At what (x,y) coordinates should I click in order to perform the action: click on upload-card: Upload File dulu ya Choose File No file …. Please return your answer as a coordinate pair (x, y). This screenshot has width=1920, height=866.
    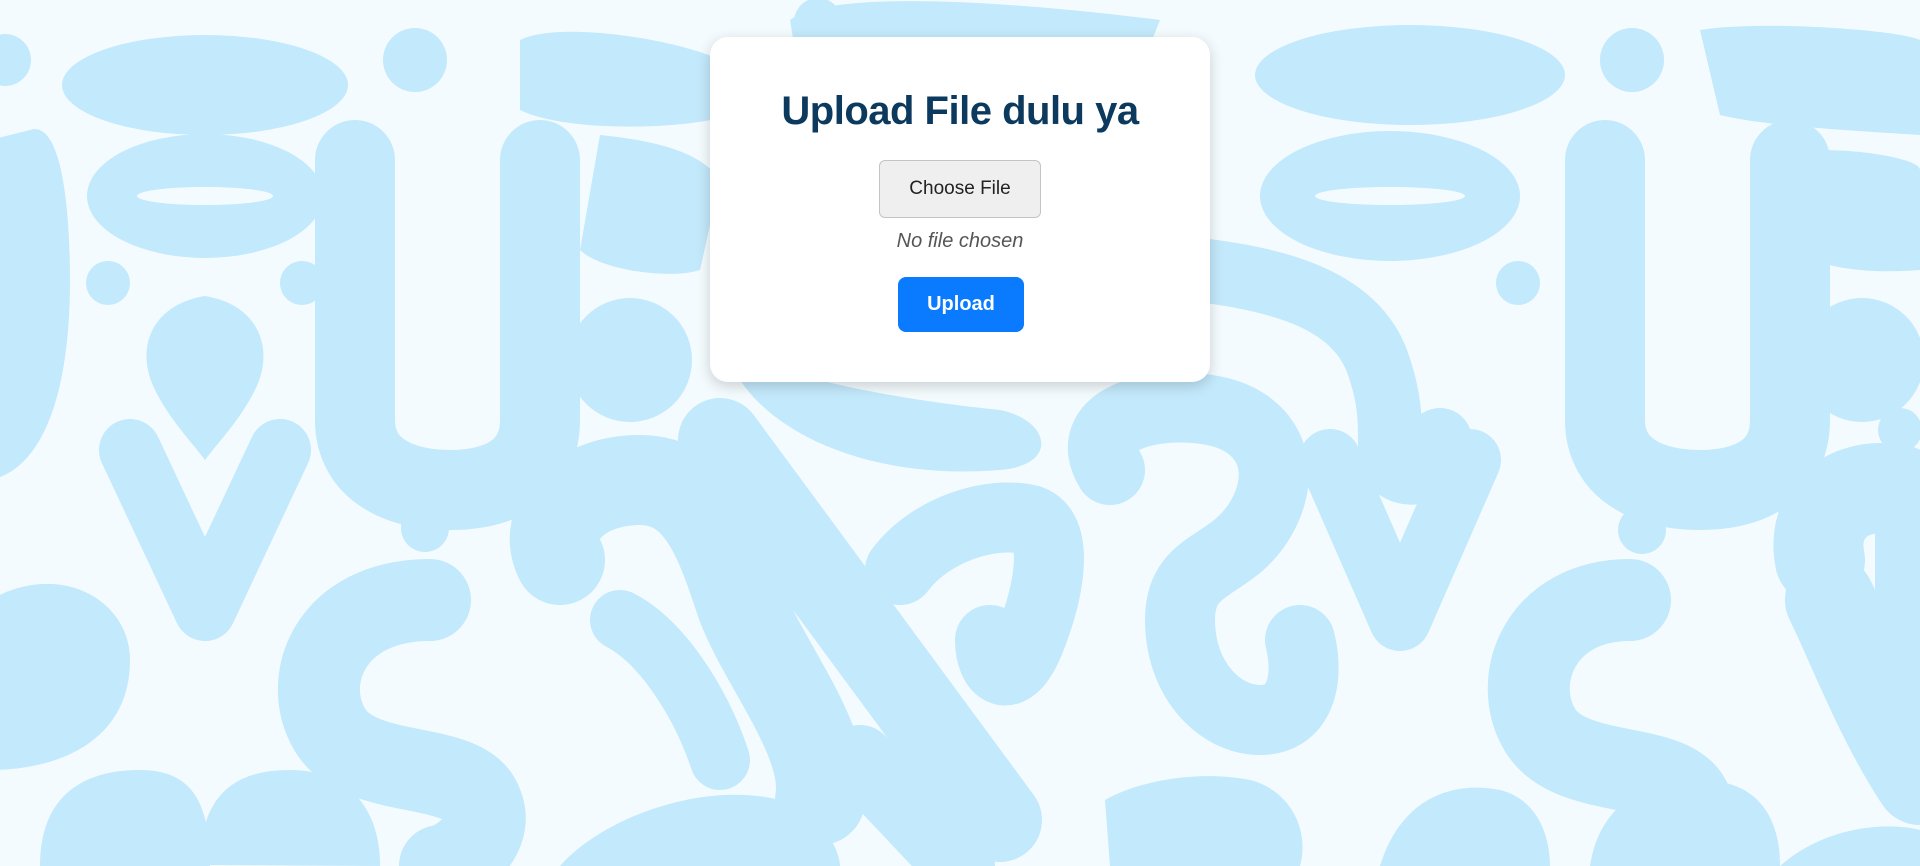
    Looking at the image, I should click on (960, 209).